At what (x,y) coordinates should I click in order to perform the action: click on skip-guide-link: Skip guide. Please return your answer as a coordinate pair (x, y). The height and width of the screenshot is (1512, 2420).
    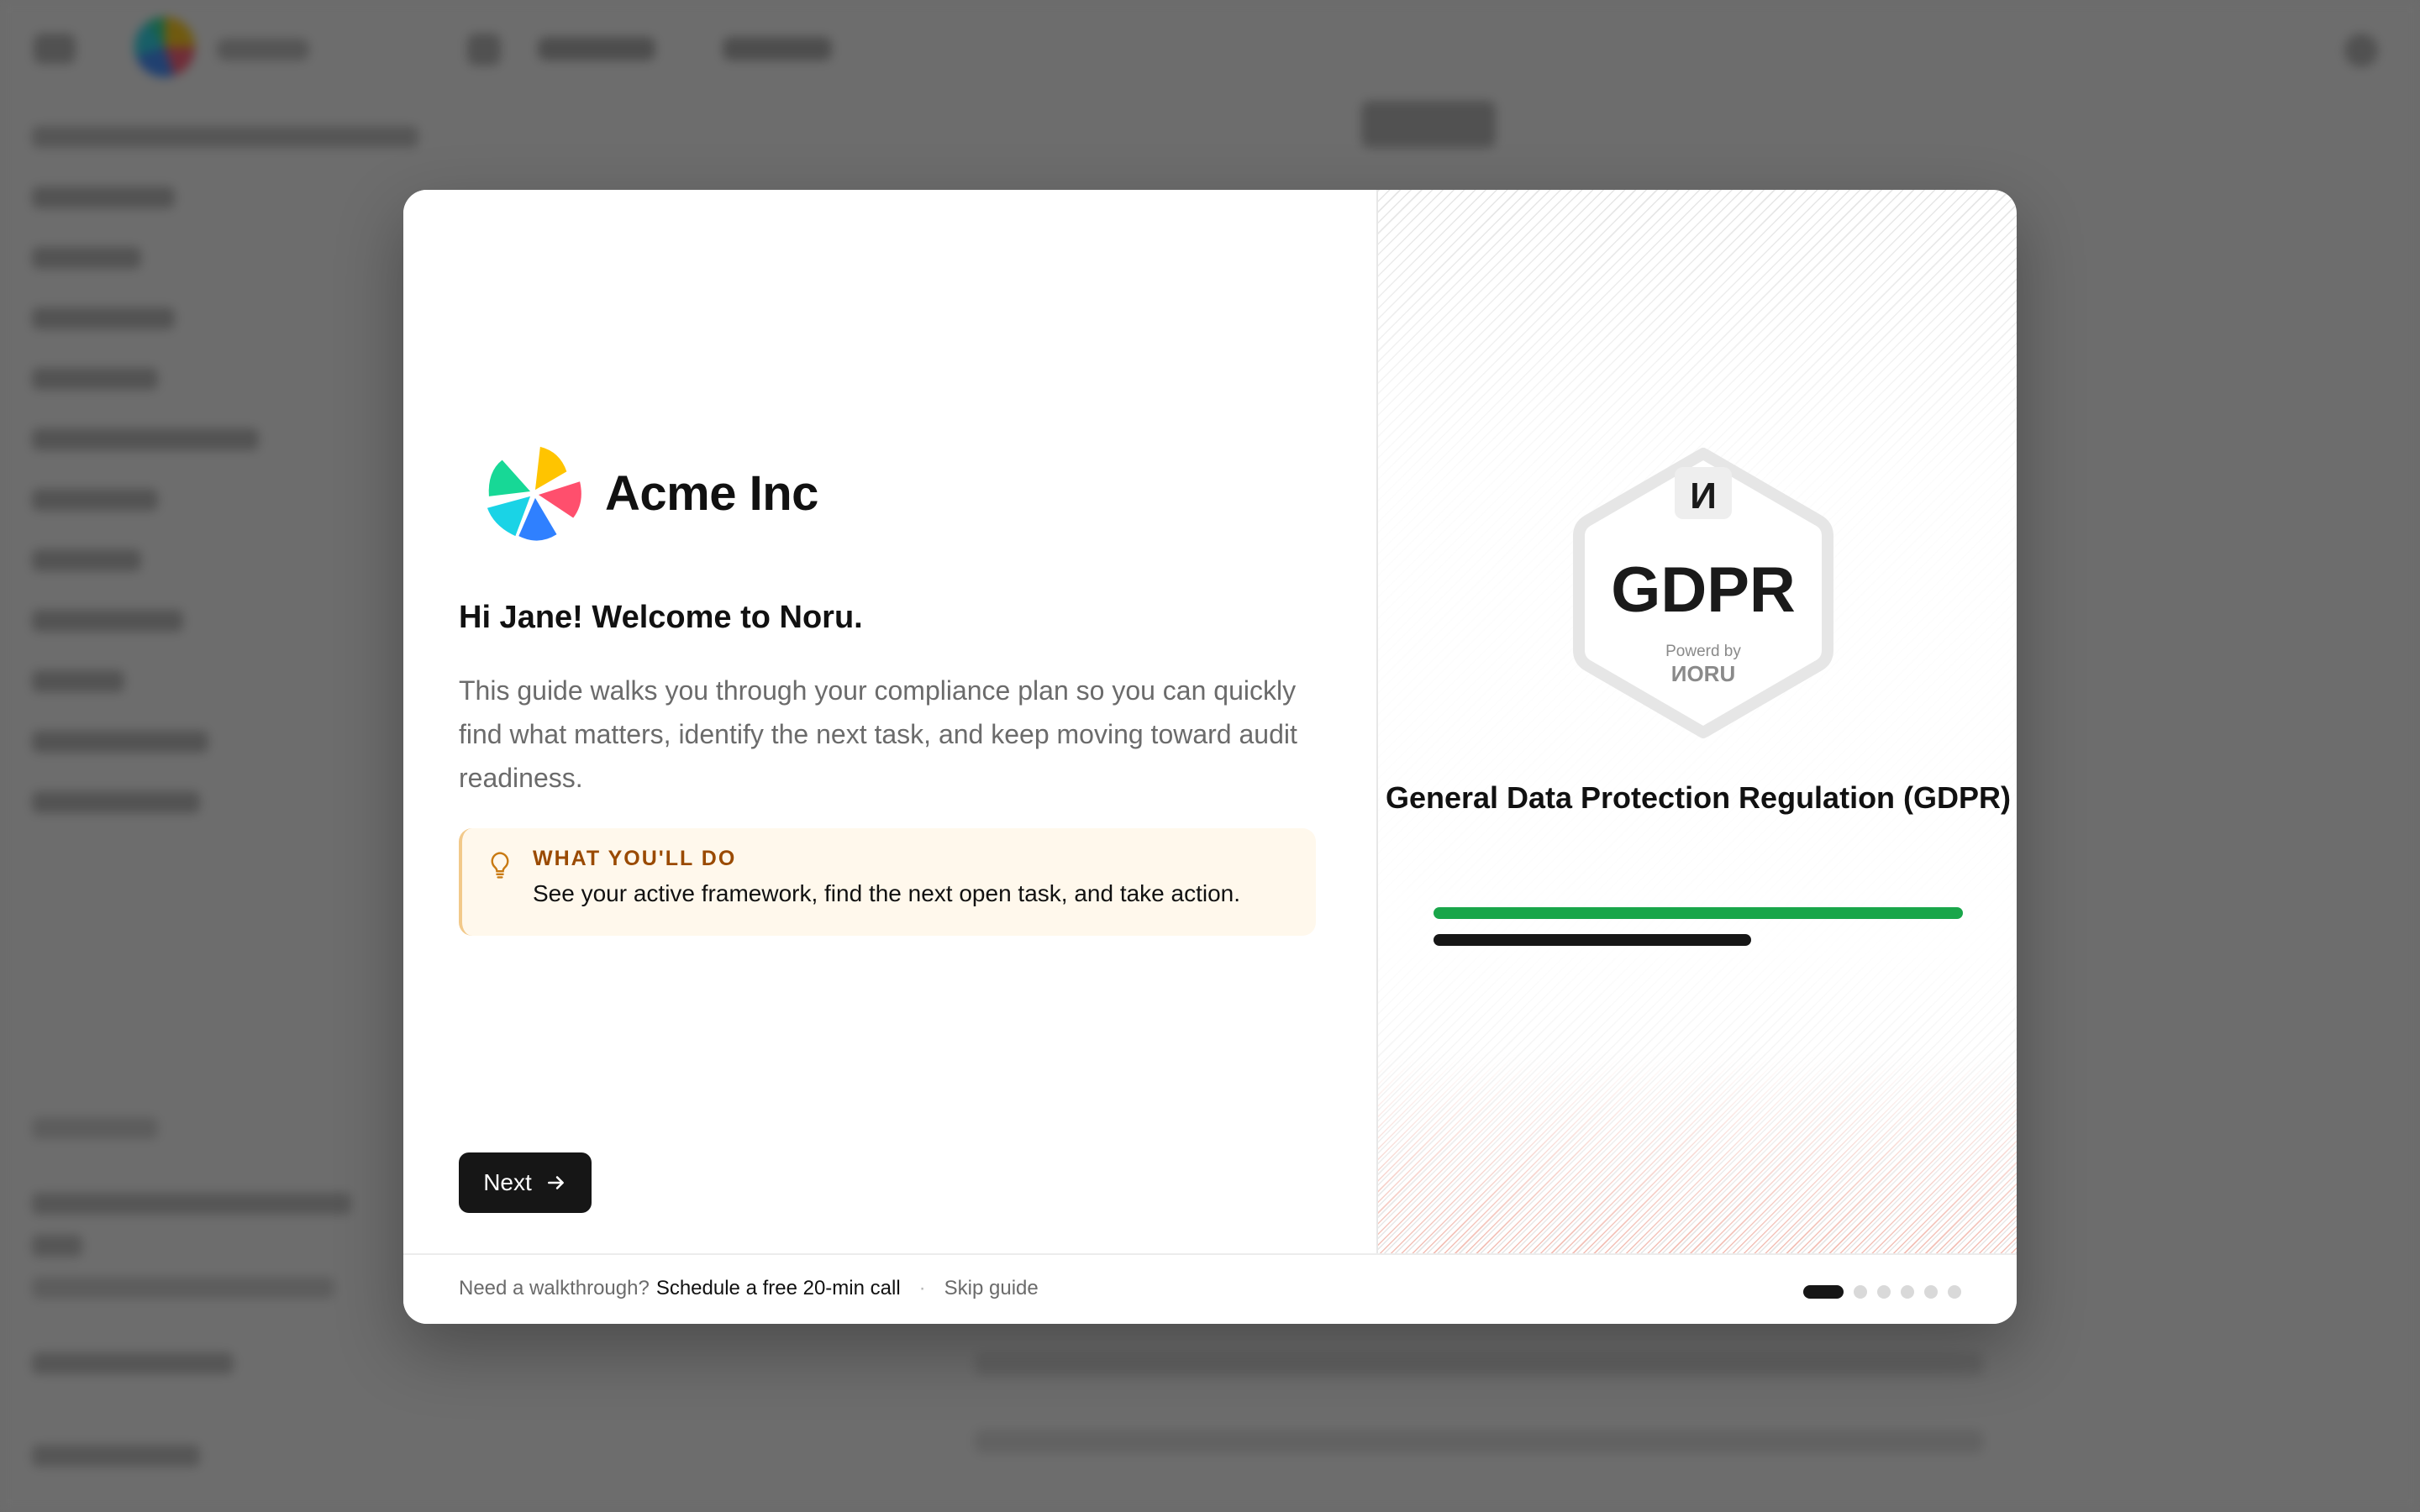
    Looking at the image, I should click on (992, 1288).